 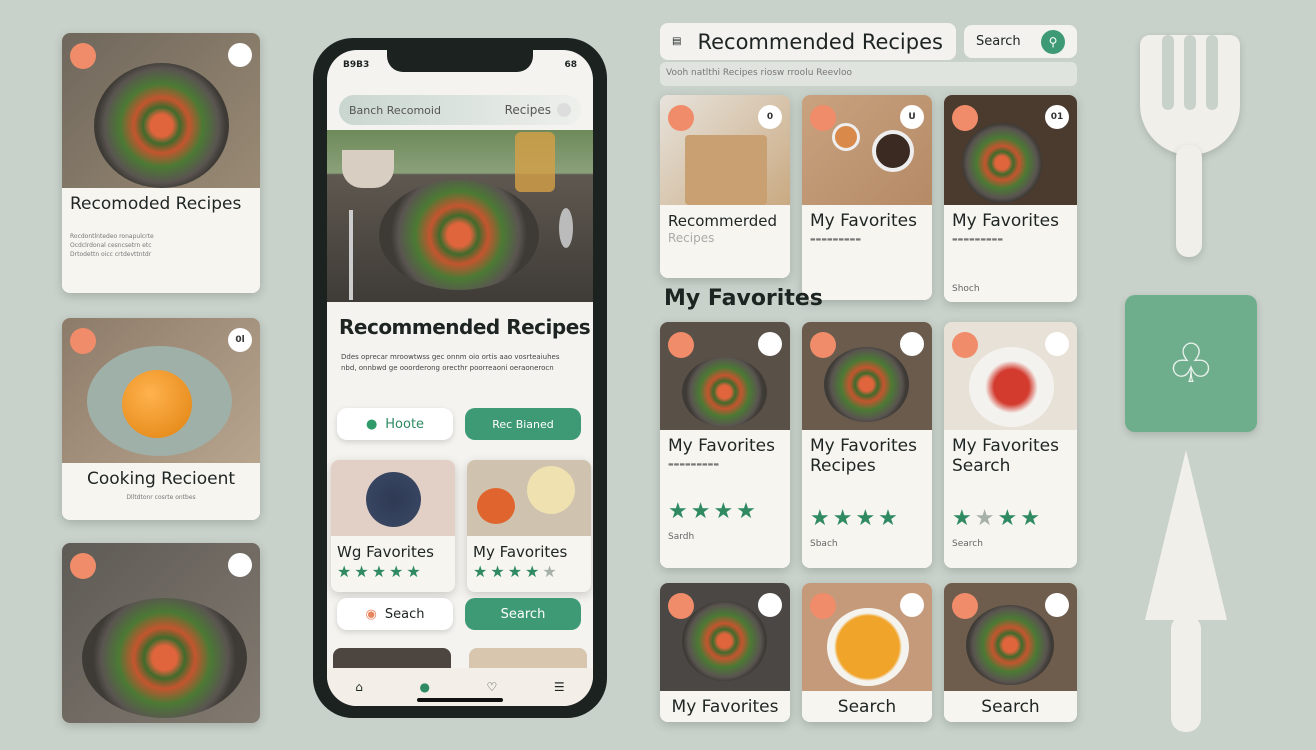 I want to click on card-text: Ocdclrdonal cesncsetrn etc, so click(x=111, y=245).